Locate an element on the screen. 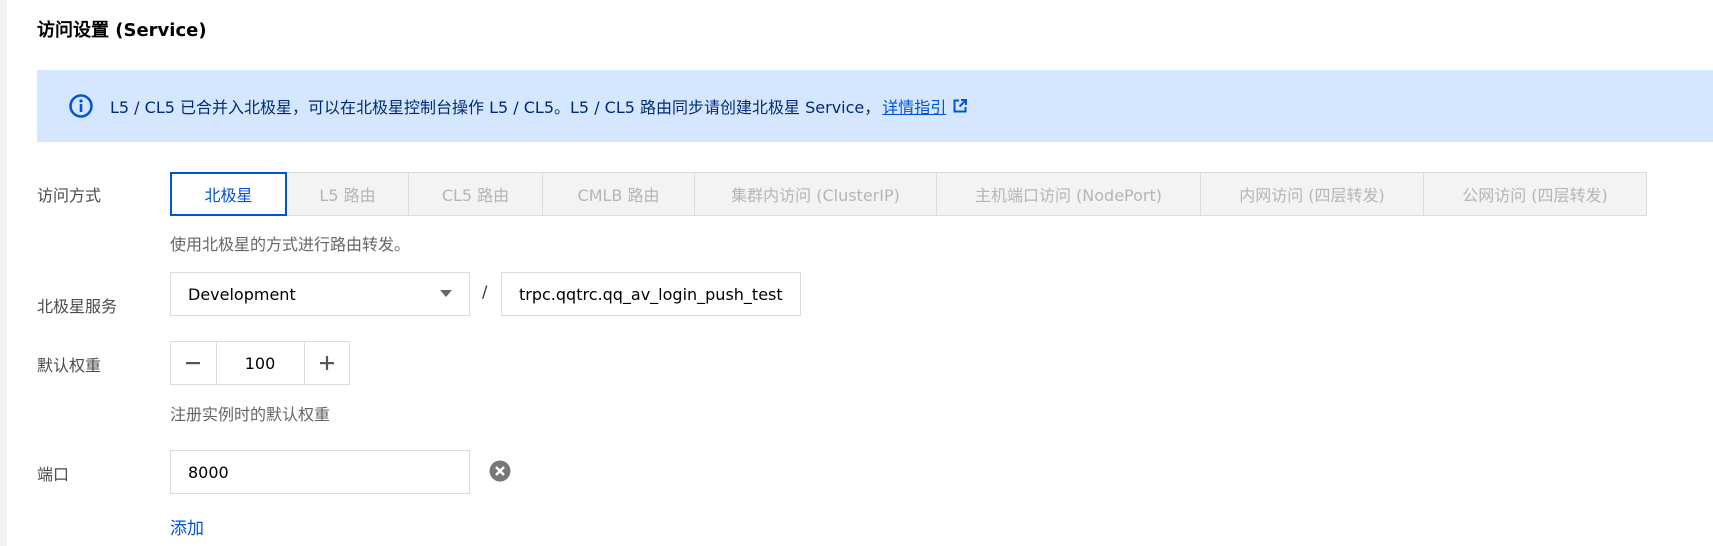  default-weight-label: 默认权重 is located at coordinates (69, 365).